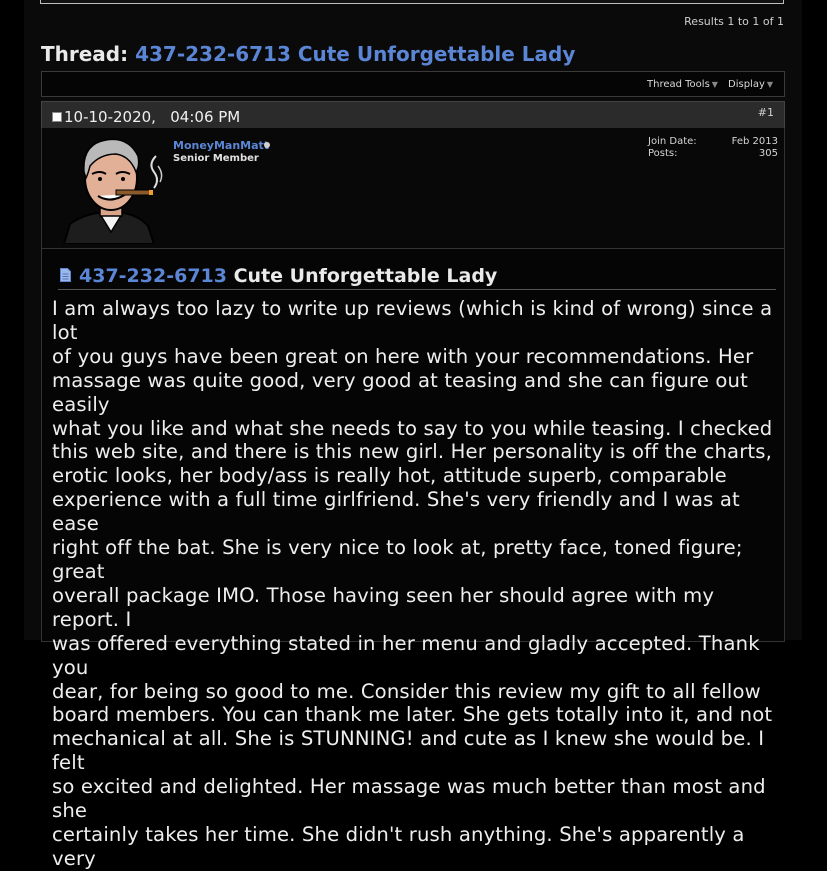 This screenshot has height=871, width=827. Describe the element at coordinates (221, 145) in the screenshot. I see `username-link: MoneyManMatt` at that location.